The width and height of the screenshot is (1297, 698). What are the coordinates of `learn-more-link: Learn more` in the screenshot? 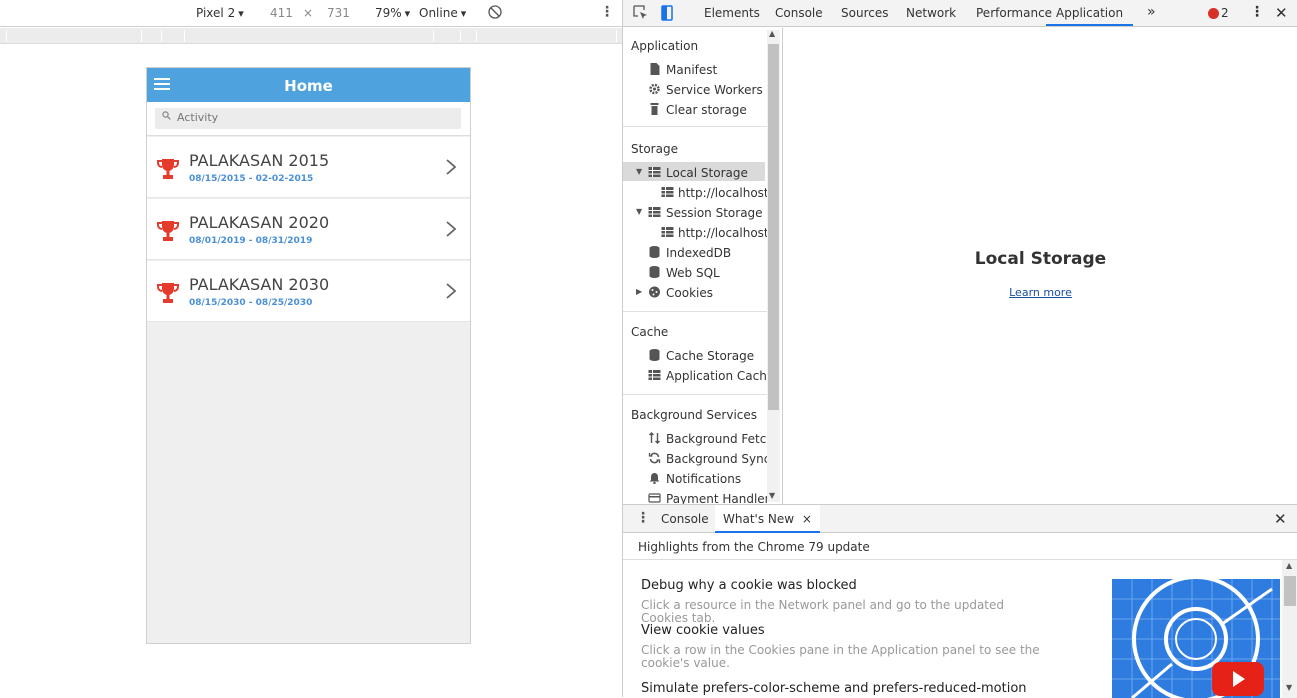 It's located at (1040, 292).